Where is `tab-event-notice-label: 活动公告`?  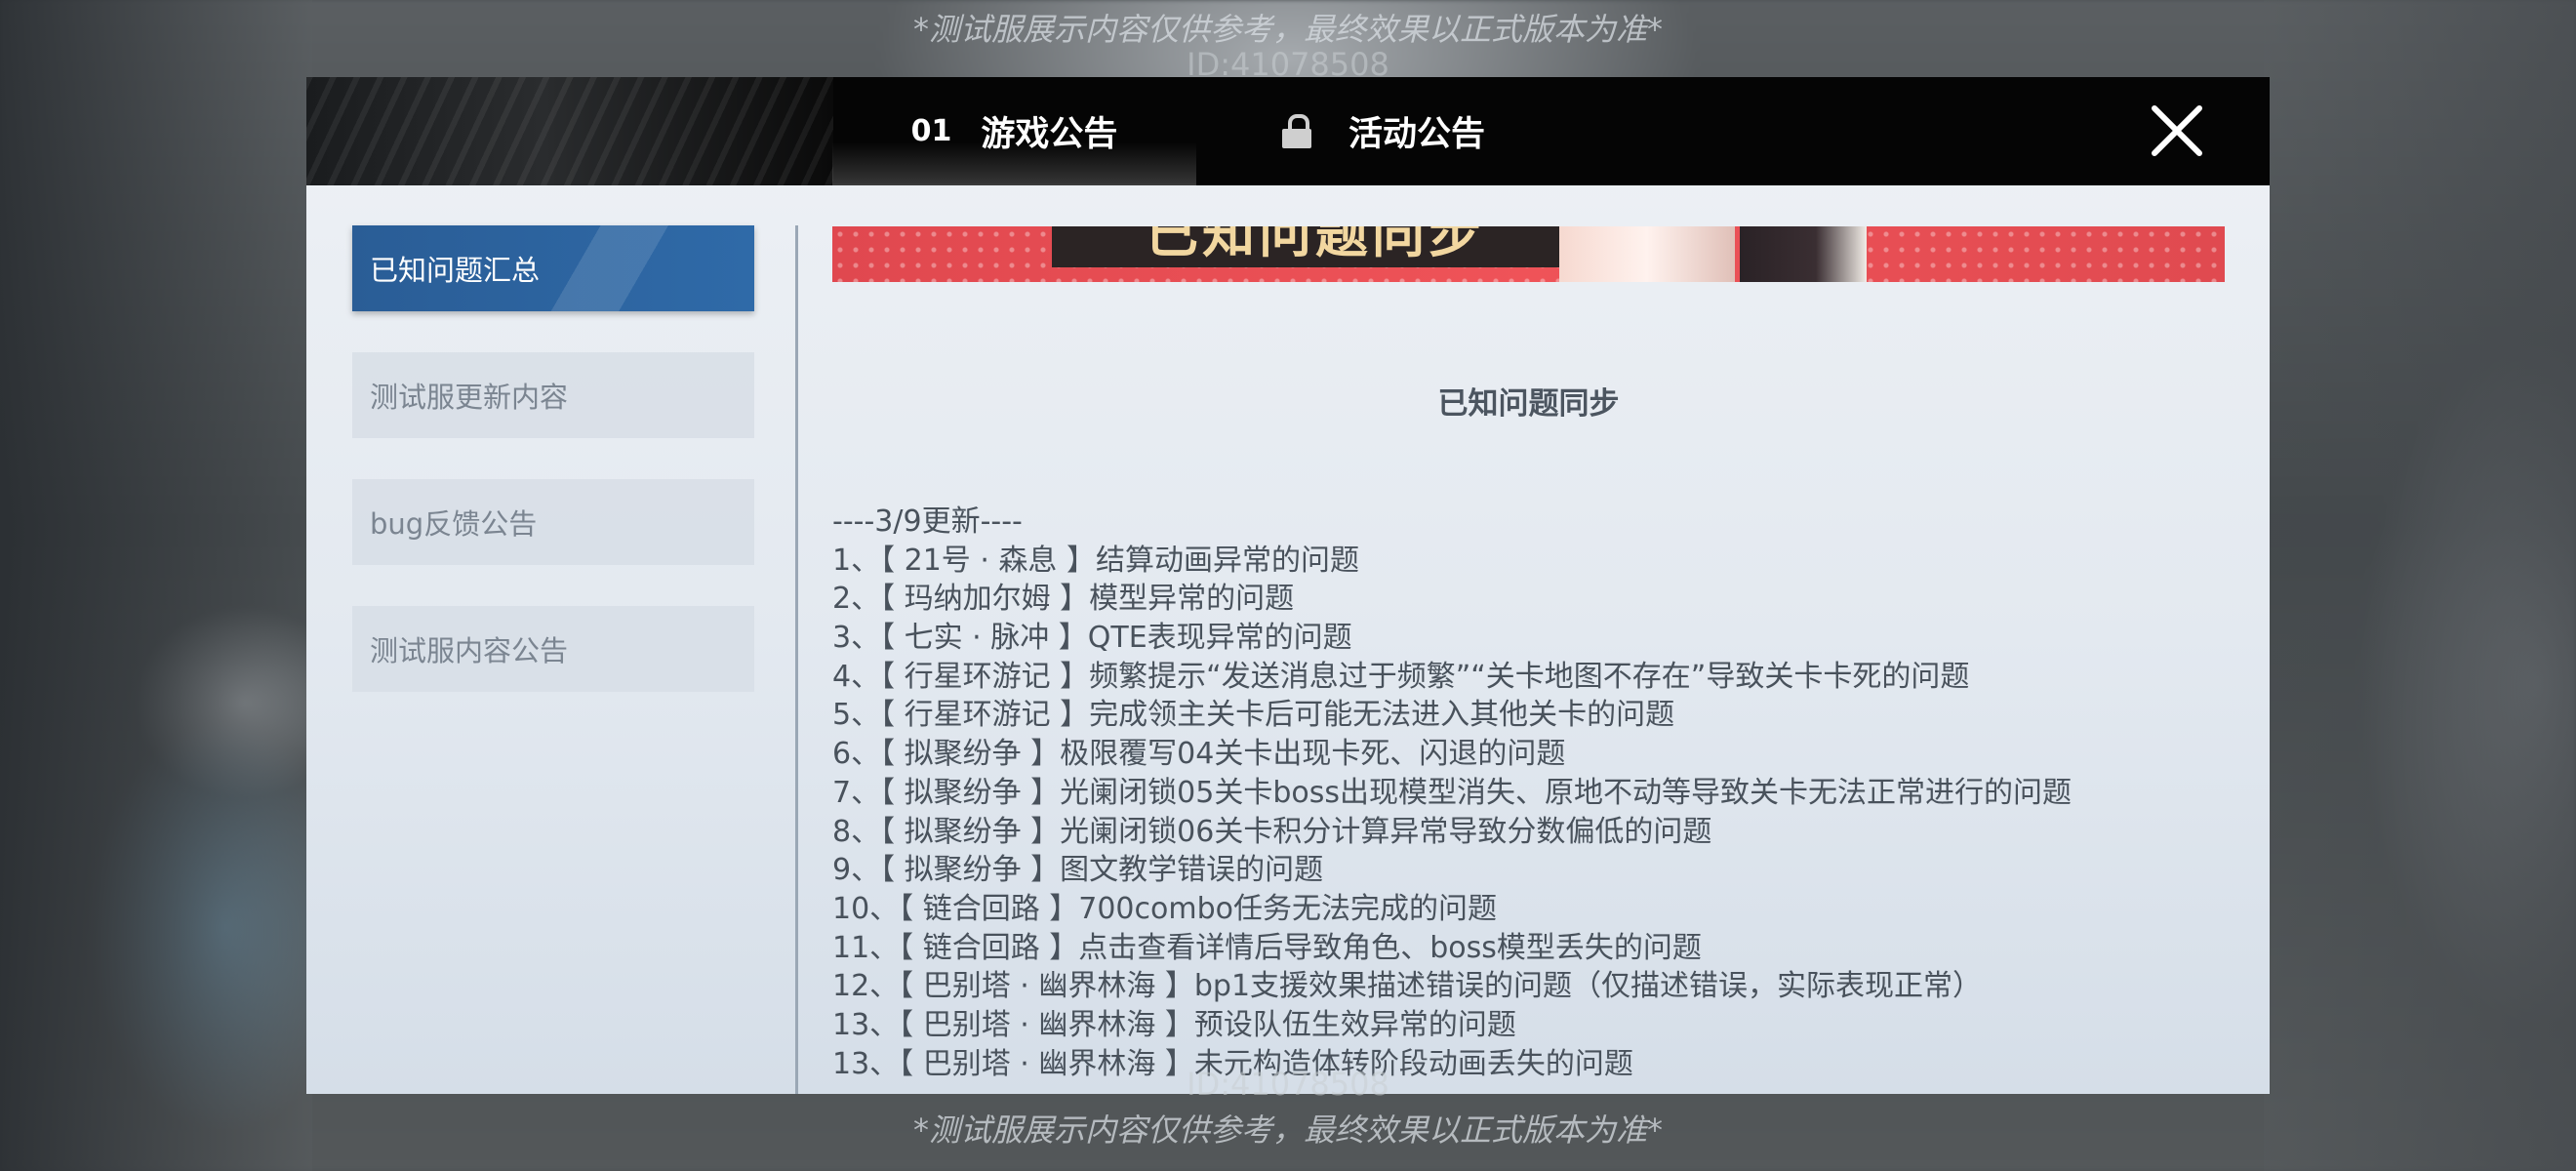 tab-event-notice-label: 活动公告 is located at coordinates (1417, 134).